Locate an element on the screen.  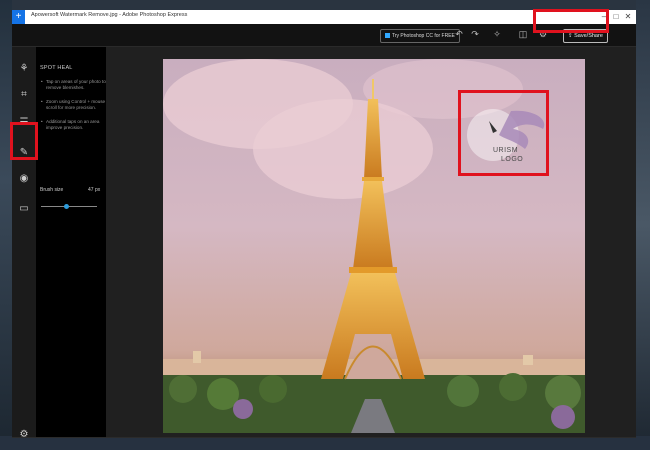
save-share-highlight is located at coordinates (571, 21).